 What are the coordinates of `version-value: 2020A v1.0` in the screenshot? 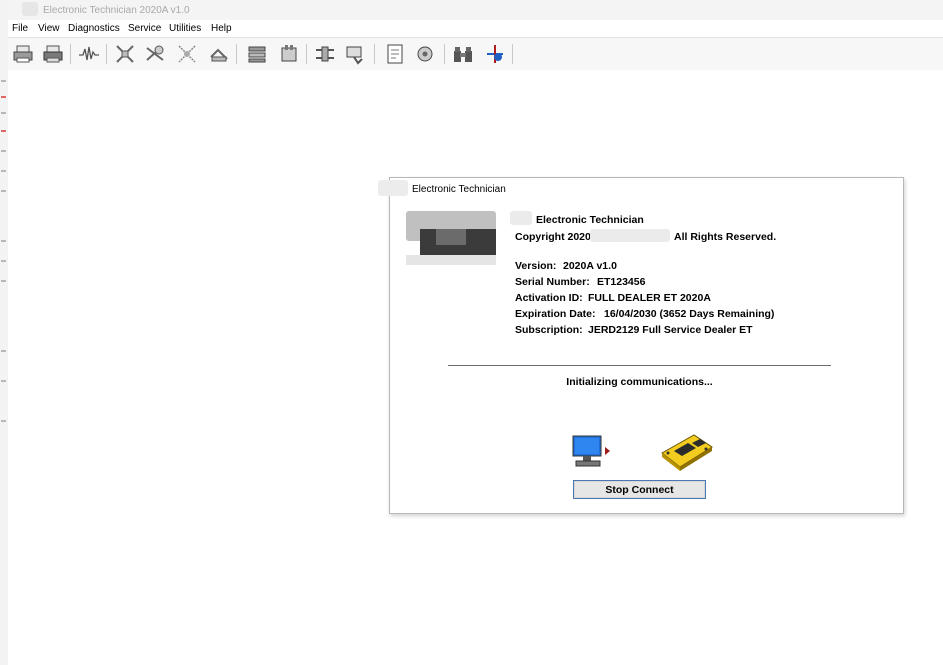 It's located at (590, 266).